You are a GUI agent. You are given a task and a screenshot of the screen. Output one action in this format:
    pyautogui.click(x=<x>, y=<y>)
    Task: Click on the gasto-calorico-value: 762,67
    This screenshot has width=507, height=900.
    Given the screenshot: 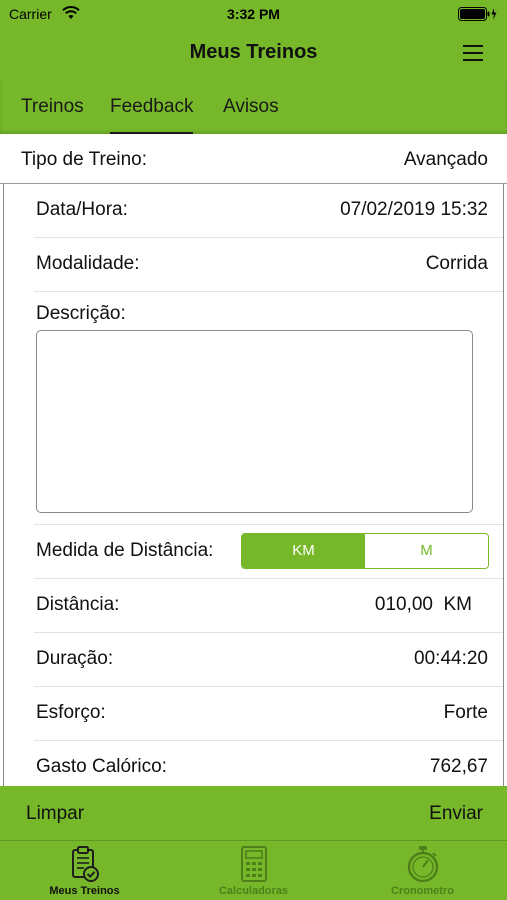 What is the action you would take?
    pyautogui.click(x=458, y=766)
    